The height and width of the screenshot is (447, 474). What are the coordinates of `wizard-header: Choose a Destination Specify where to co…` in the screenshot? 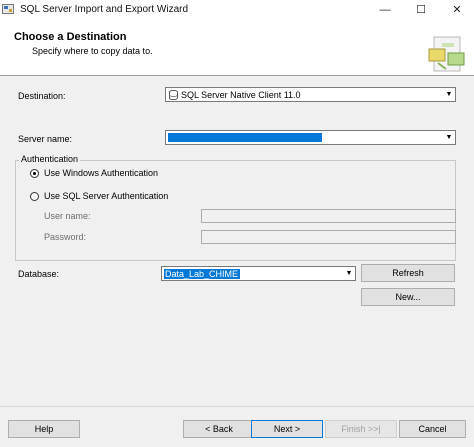 It's located at (237, 47).